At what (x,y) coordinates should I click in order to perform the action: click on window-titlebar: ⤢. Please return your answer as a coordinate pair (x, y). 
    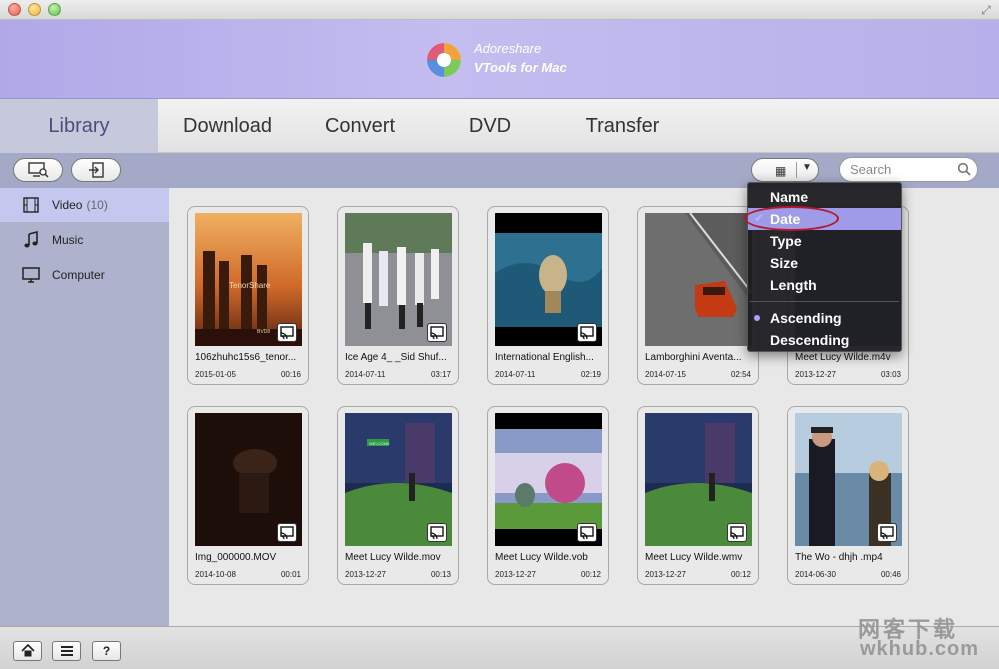
    Looking at the image, I should click on (499, 10).